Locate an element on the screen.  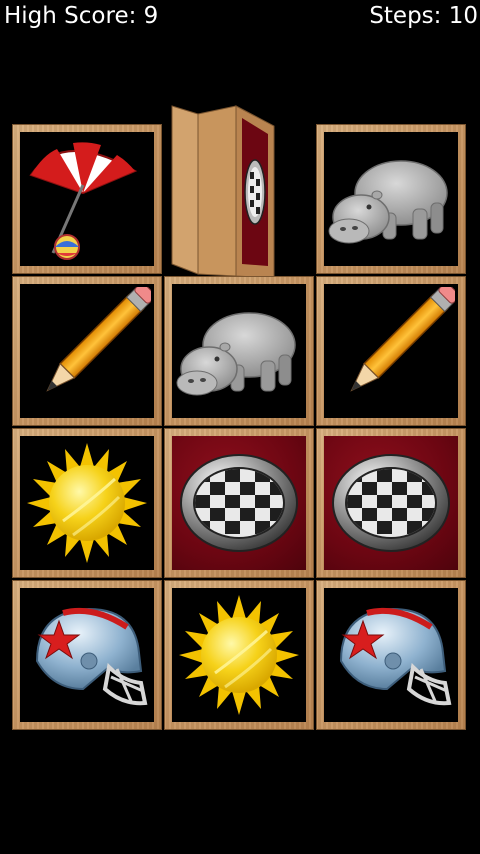
steps-counter: Steps: 10 is located at coordinates (423, 16).